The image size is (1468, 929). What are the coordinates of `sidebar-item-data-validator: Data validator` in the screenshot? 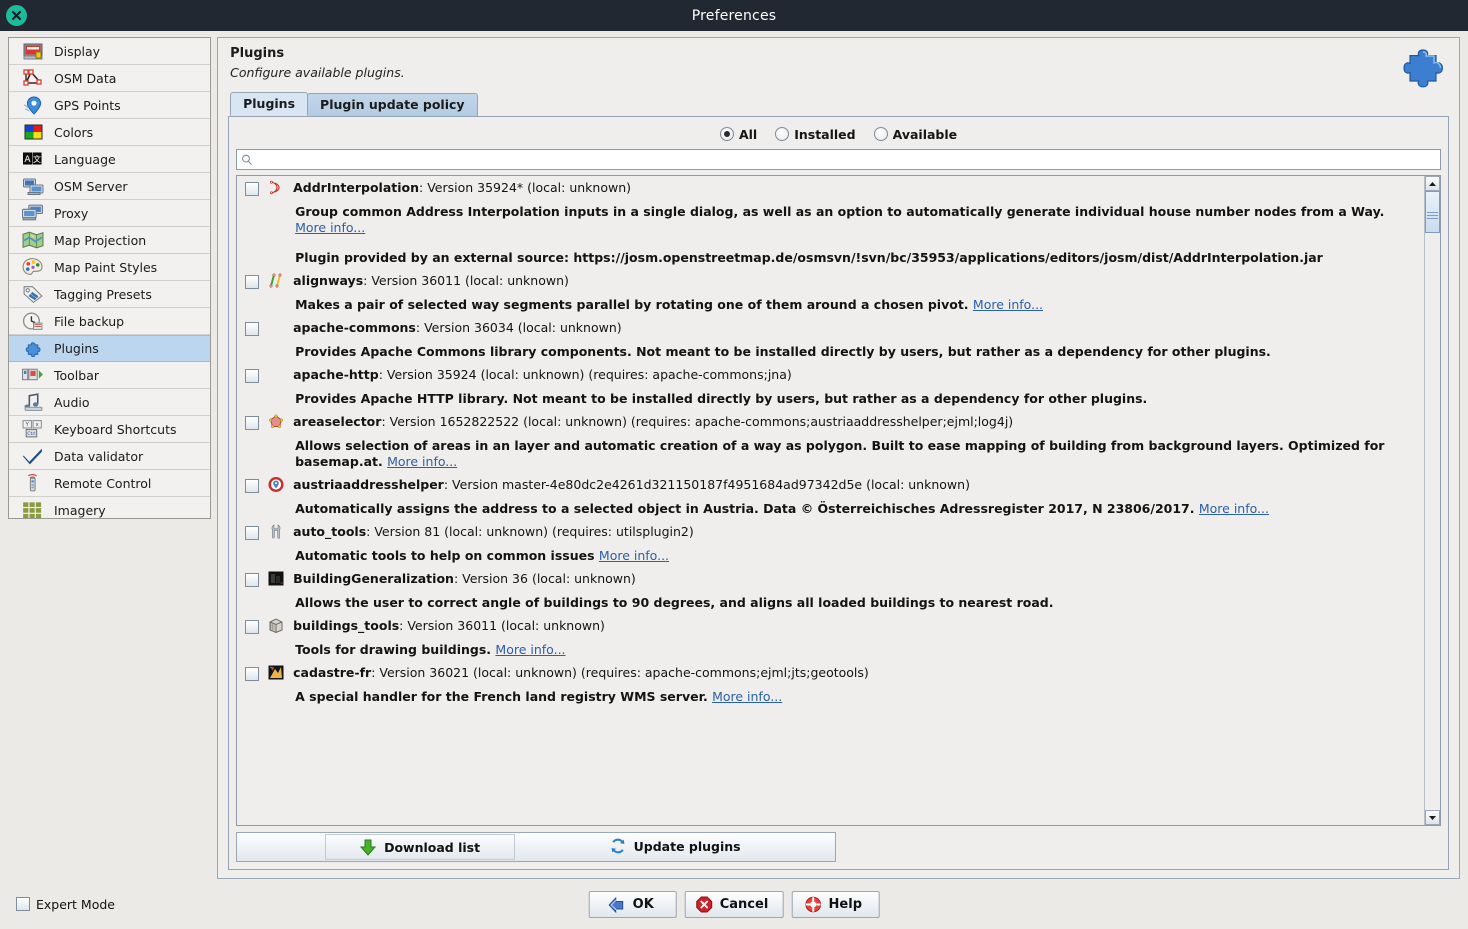 It's located at (110, 456).